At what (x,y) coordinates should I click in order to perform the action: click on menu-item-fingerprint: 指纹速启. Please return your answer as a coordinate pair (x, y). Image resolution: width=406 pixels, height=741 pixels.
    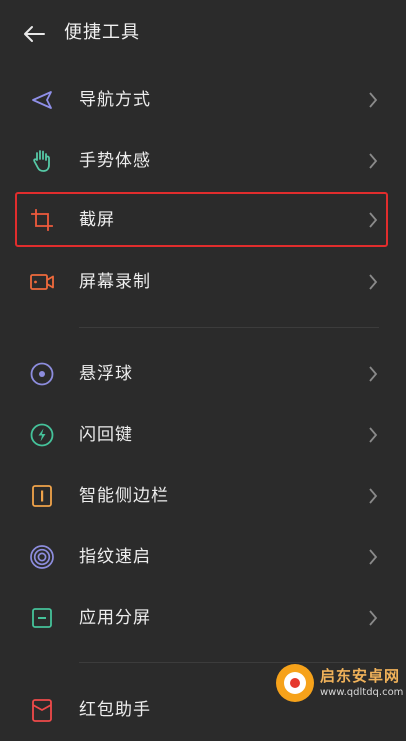
    Looking at the image, I should click on (203, 557).